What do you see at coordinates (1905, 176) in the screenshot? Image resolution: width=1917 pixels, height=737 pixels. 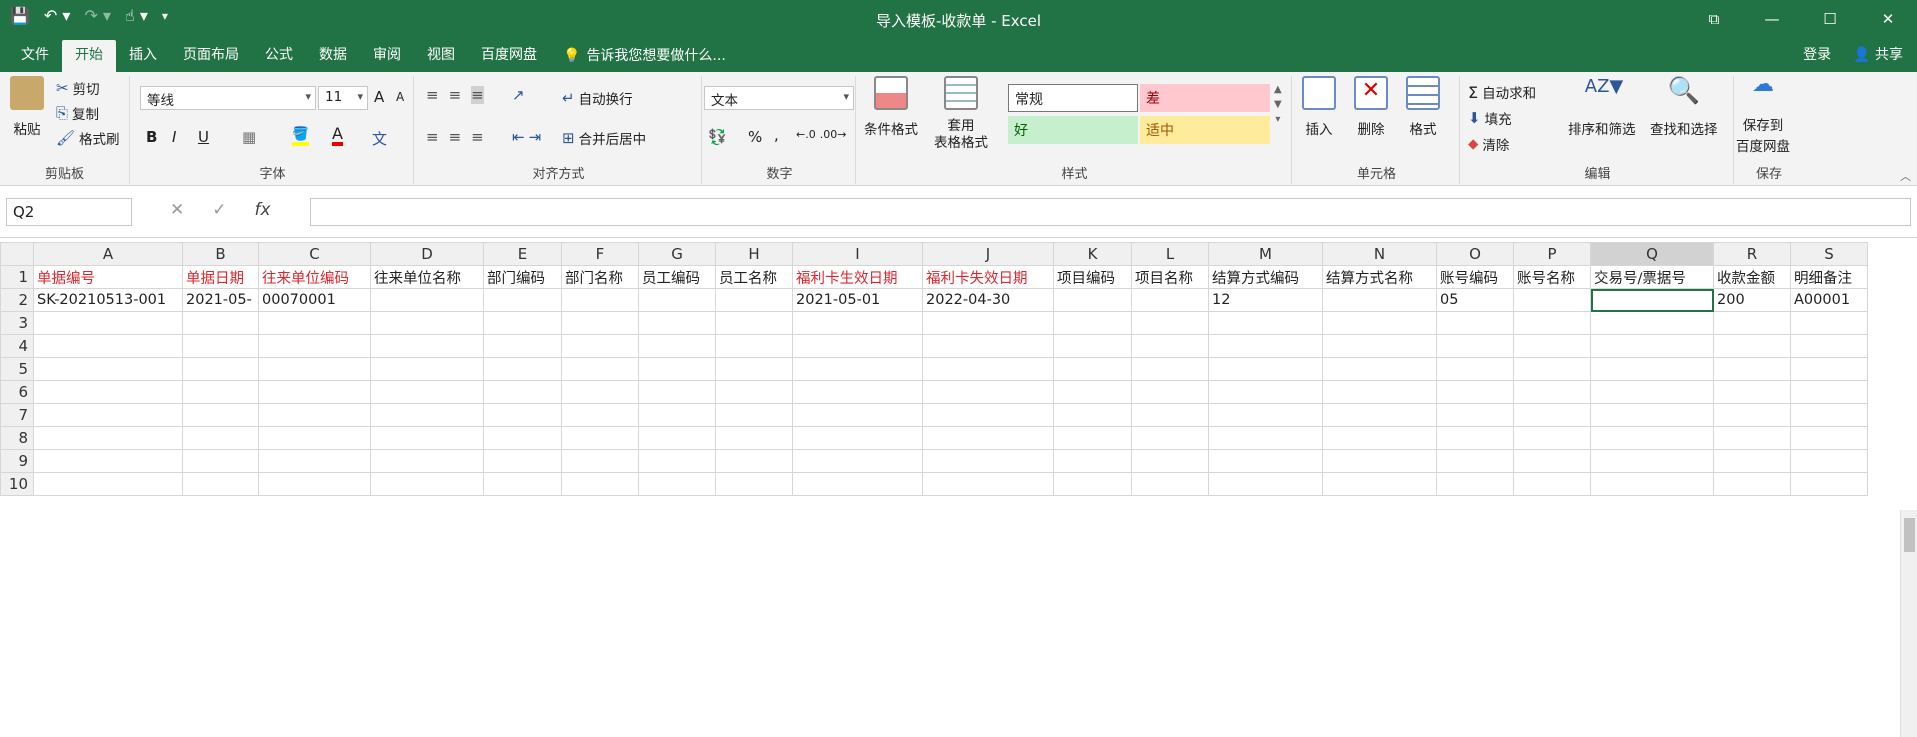 I see `collapse-ribbon-icon: ︿` at bounding box center [1905, 176].